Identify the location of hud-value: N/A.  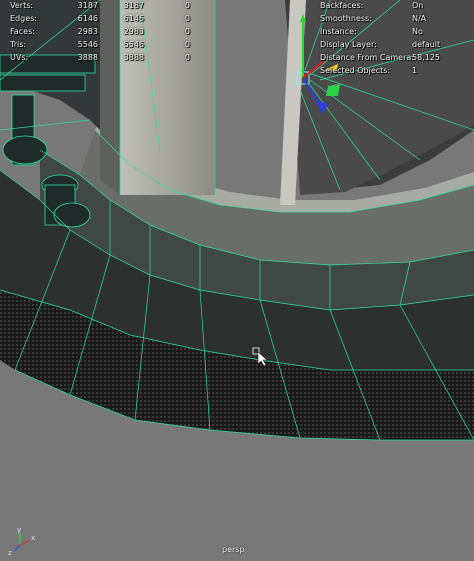
(419, 18).